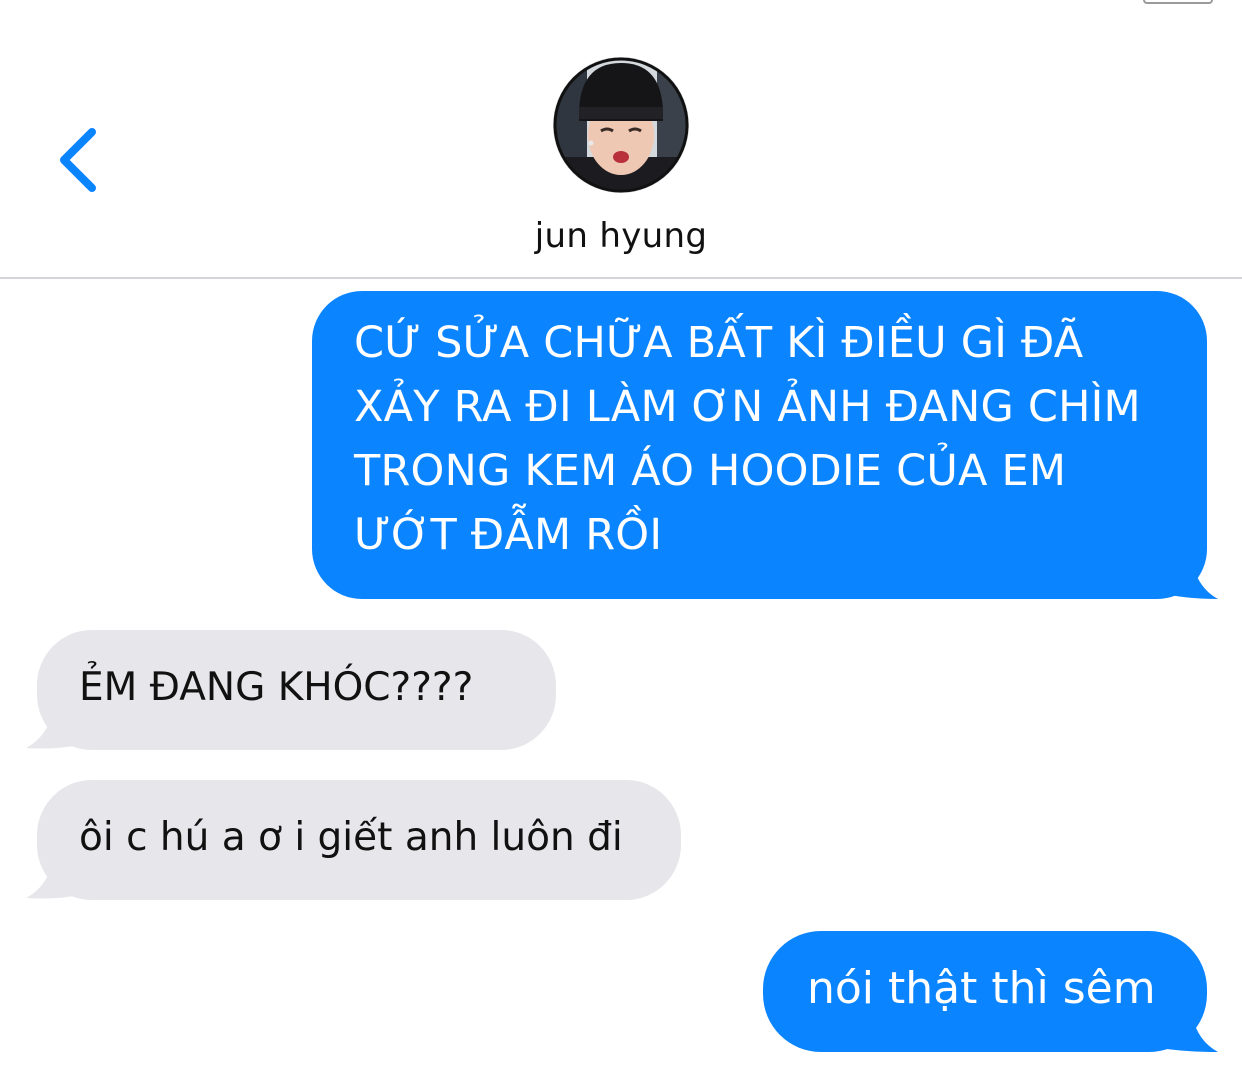 Image resolution: width=1242 pixels, height=1073 pixels. I want to click on message-text: ẺM ĐANG KHÓC????, so click(276, 687).